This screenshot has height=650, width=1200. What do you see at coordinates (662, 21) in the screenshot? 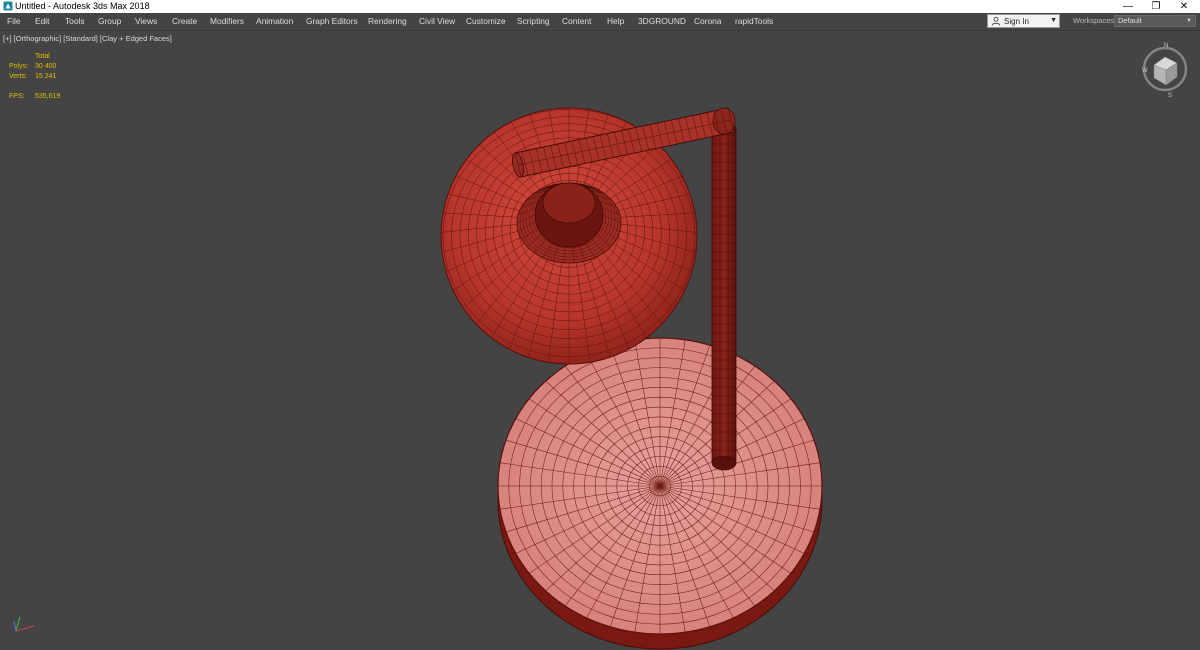
I see `menu-3dground: 3DGROUND` at bounding box center [662, 21].